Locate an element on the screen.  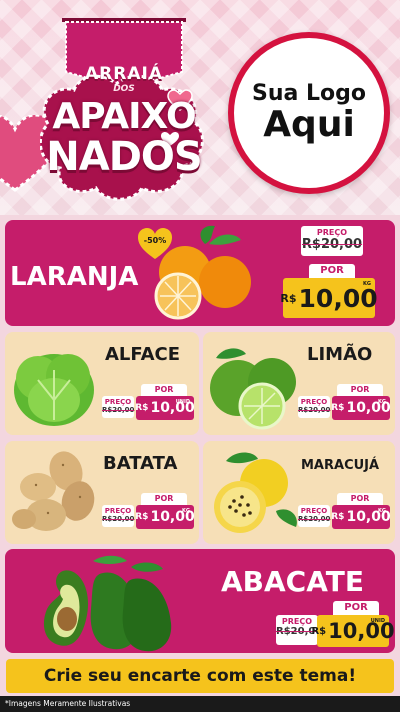
product-card-batata: BATATA POR PREÇO R$20,00 R$ 10,00 KG is located at coordinates (102, 492).